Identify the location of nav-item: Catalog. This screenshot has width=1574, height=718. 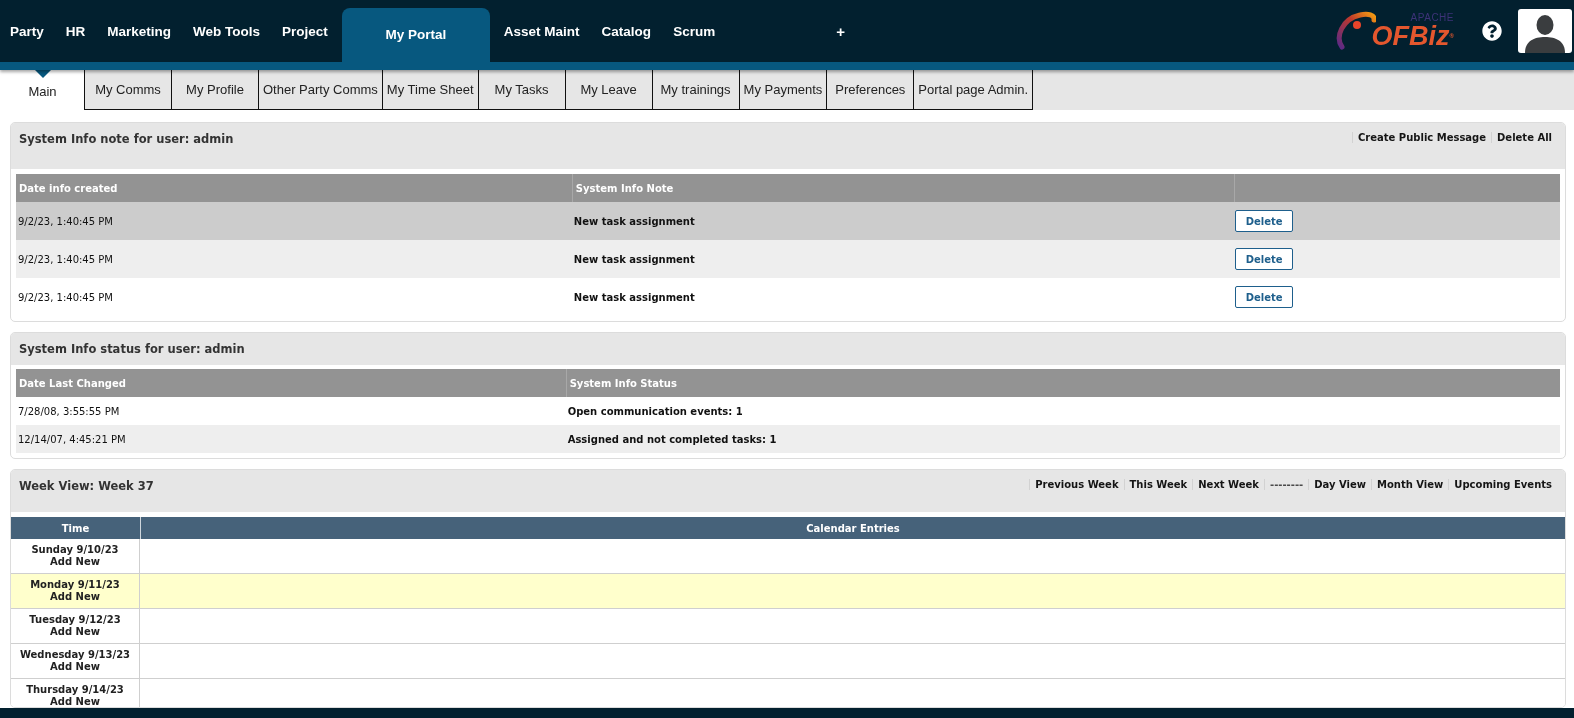
(626, 31).